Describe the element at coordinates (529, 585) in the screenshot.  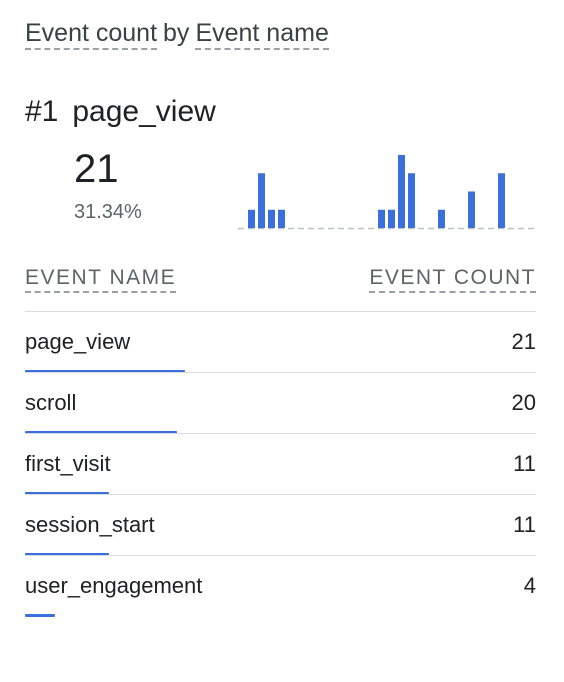
I see `event-count-cell: 4` at that location.